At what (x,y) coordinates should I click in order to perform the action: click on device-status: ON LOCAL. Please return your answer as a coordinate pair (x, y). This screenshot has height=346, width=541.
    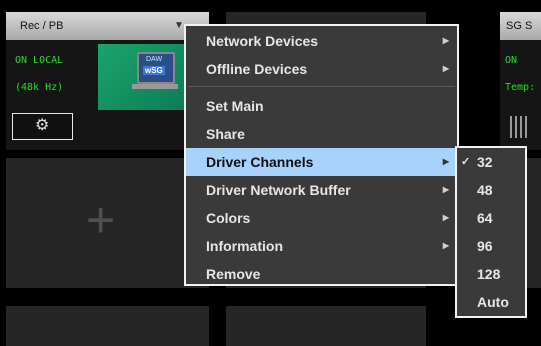
    Looking at the image, I should click on (39, 60).